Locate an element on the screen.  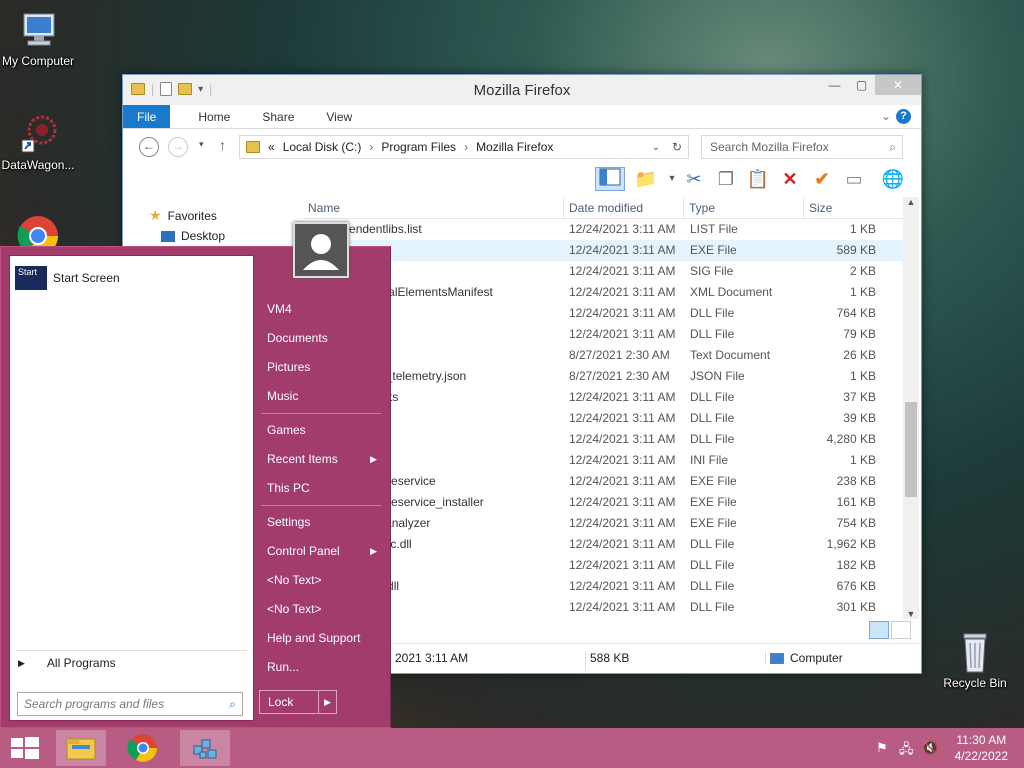
start-item-this-pc: This PC is located at coordinates (323, 488).